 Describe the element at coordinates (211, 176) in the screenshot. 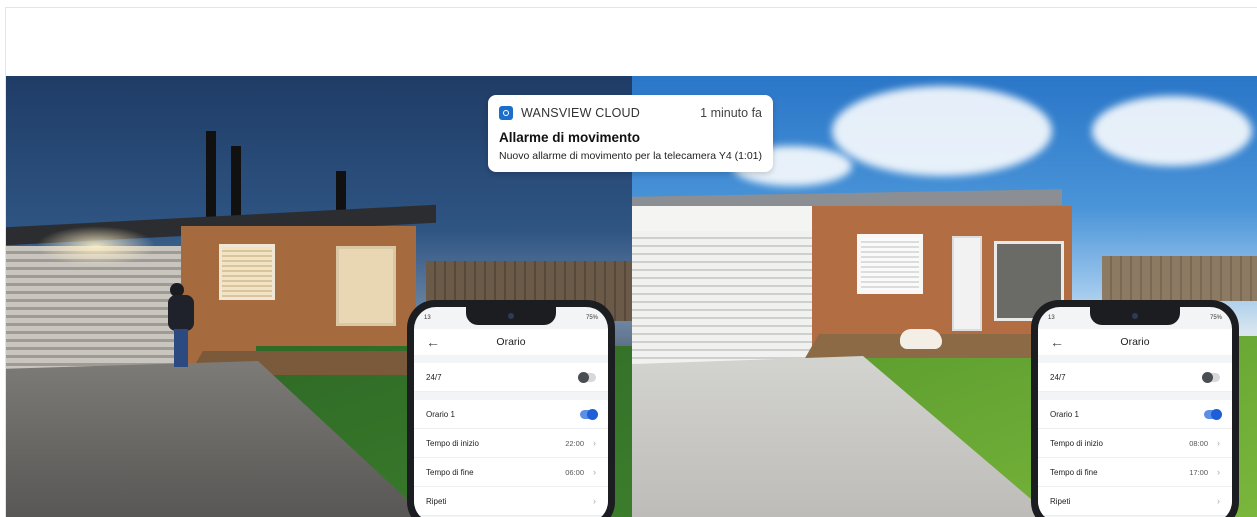

I see `palm-tree` at that location.